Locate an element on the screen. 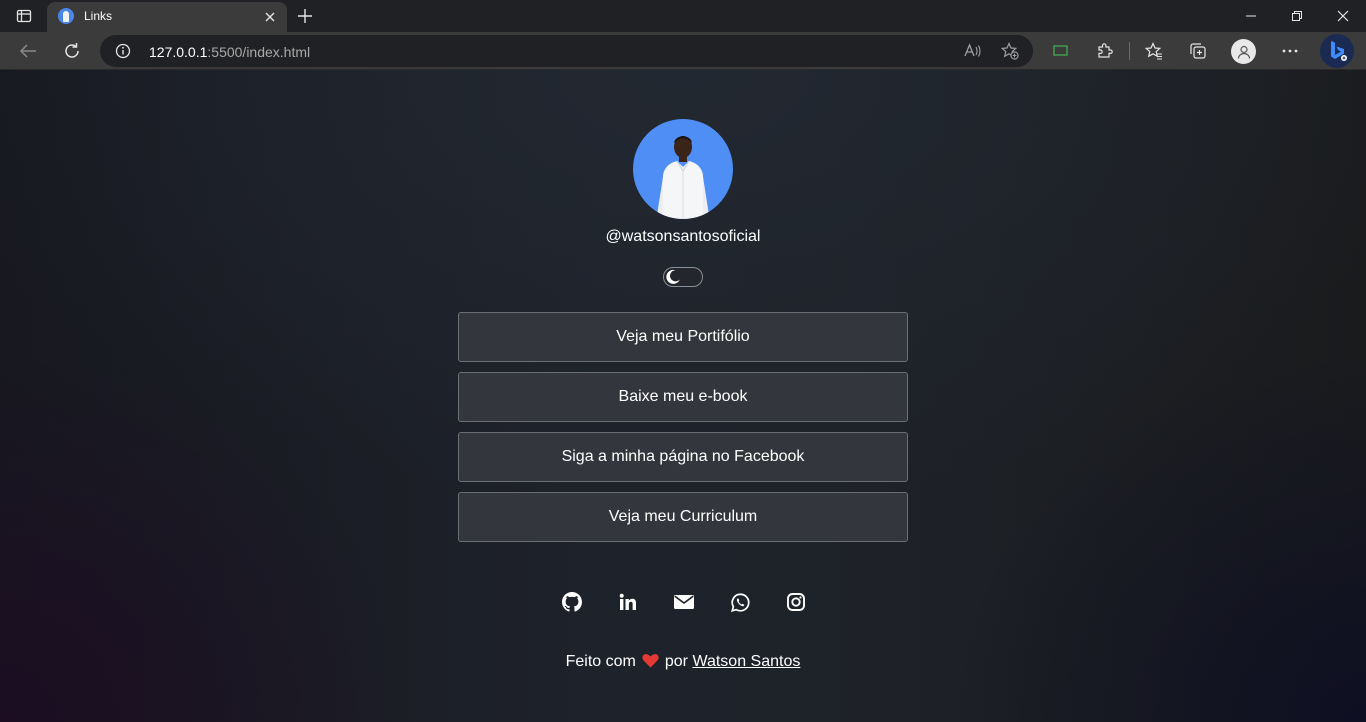 This screenshot has width=1366, height=722. minimize-icon is located at coordinates (1251, 16).